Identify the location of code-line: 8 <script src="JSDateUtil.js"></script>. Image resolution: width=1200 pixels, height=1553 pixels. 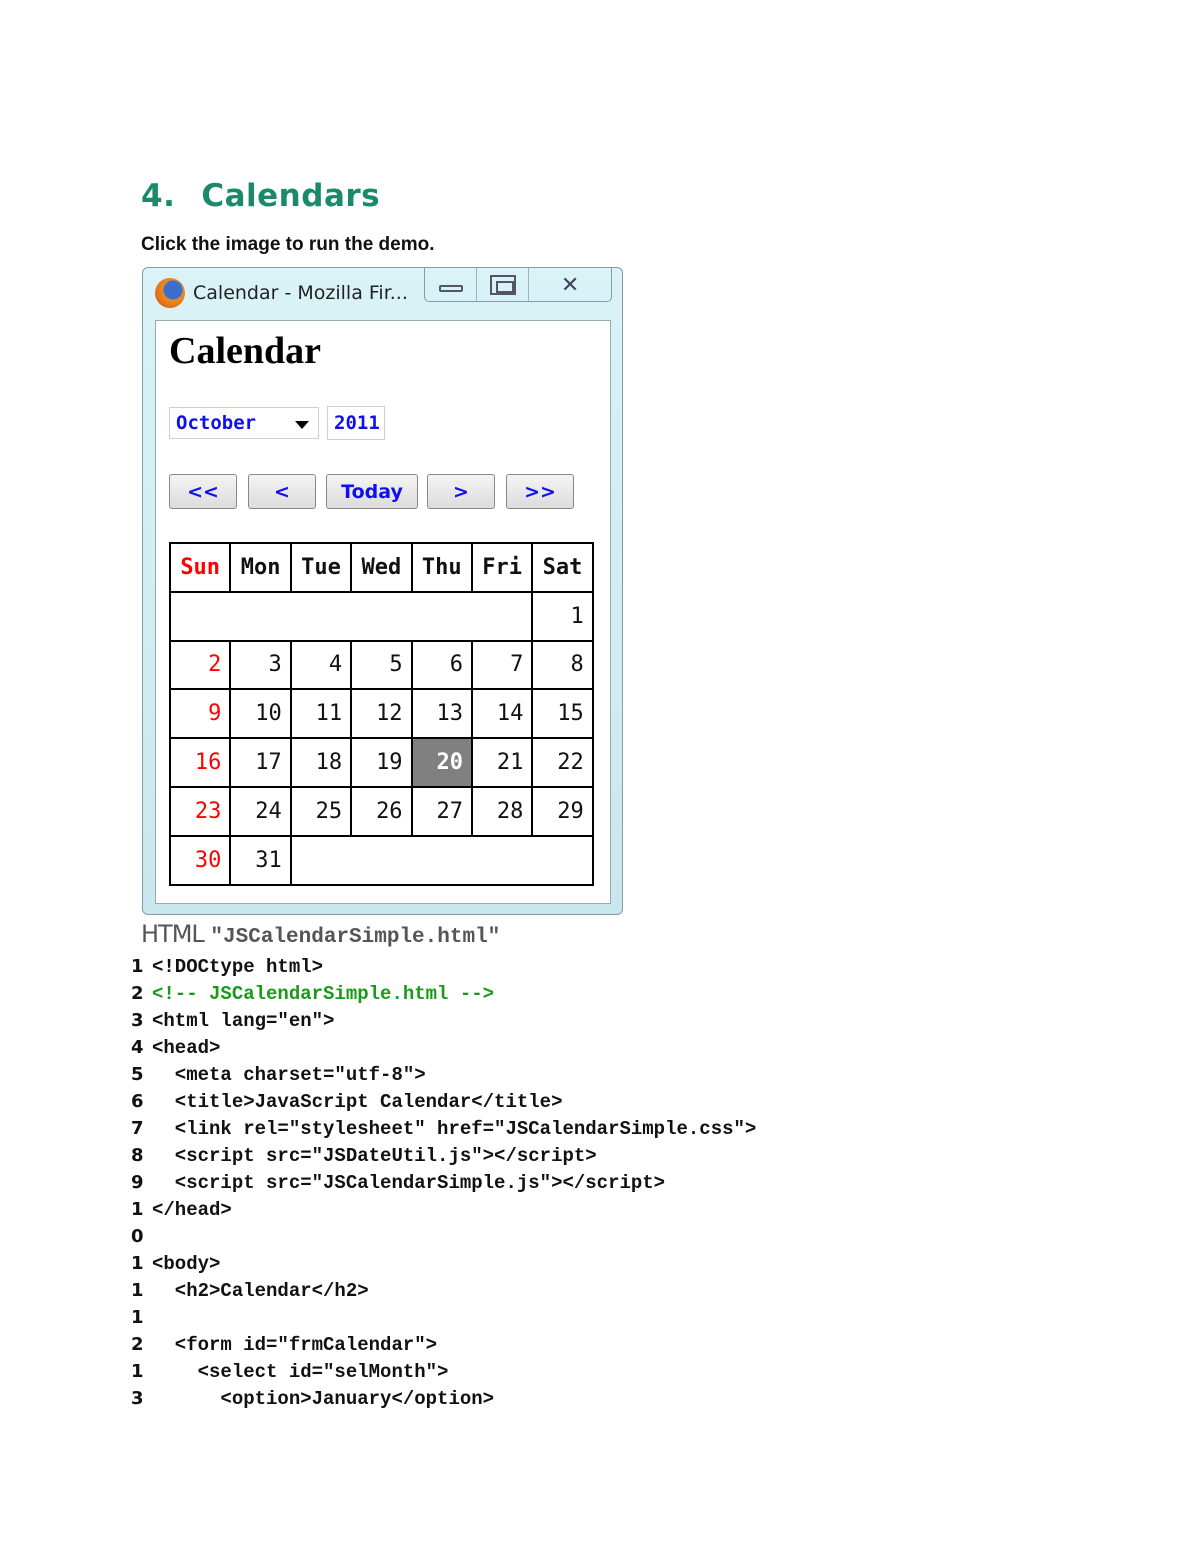
(443, 1155).